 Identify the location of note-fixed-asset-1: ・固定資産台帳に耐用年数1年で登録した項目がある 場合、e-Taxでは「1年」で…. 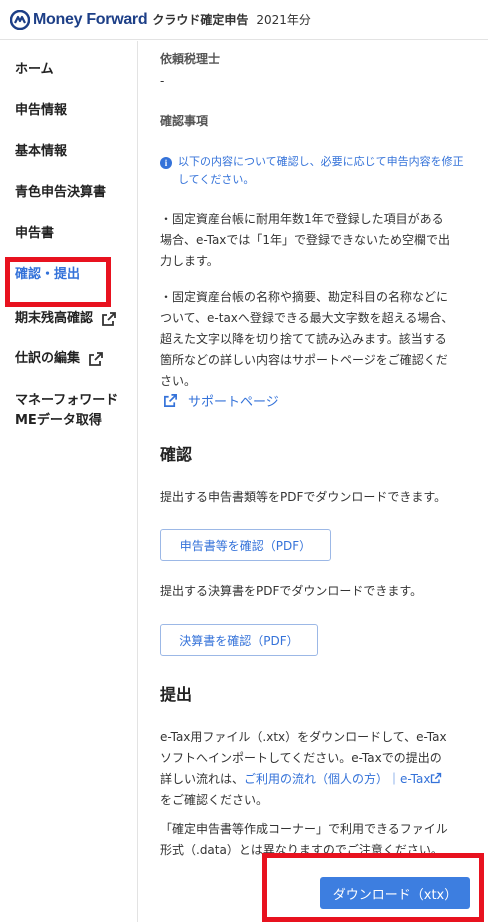
(305, 240).